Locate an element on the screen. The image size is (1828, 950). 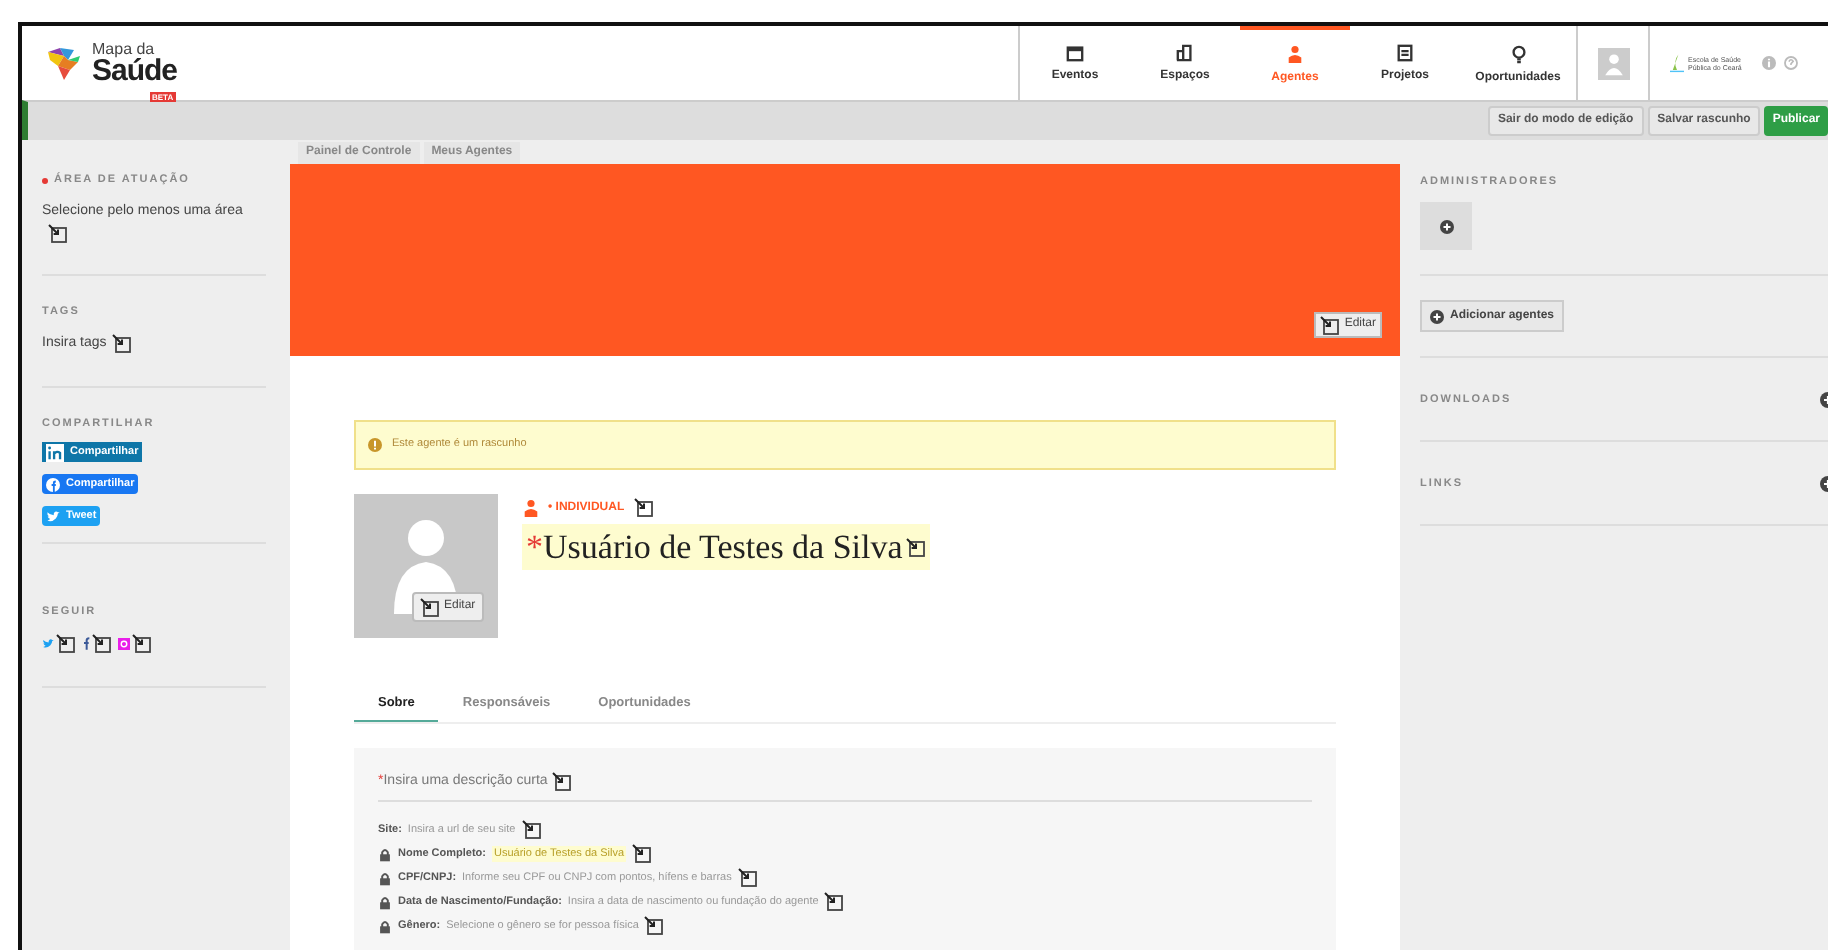
agent-name-field: *Usuário de Testes da Silva is located at coordinates (726, 547).